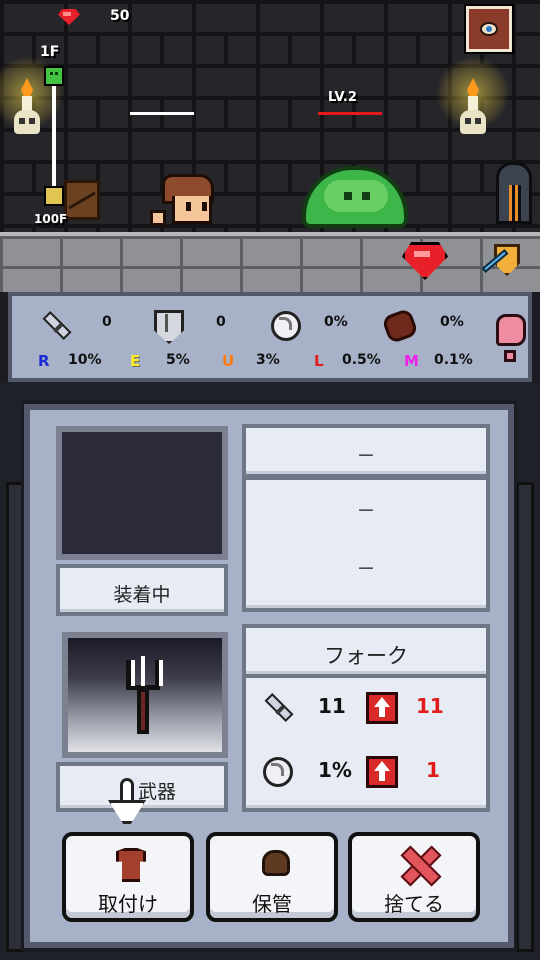  I want to click on dungeon-gate, so click(514, 193).